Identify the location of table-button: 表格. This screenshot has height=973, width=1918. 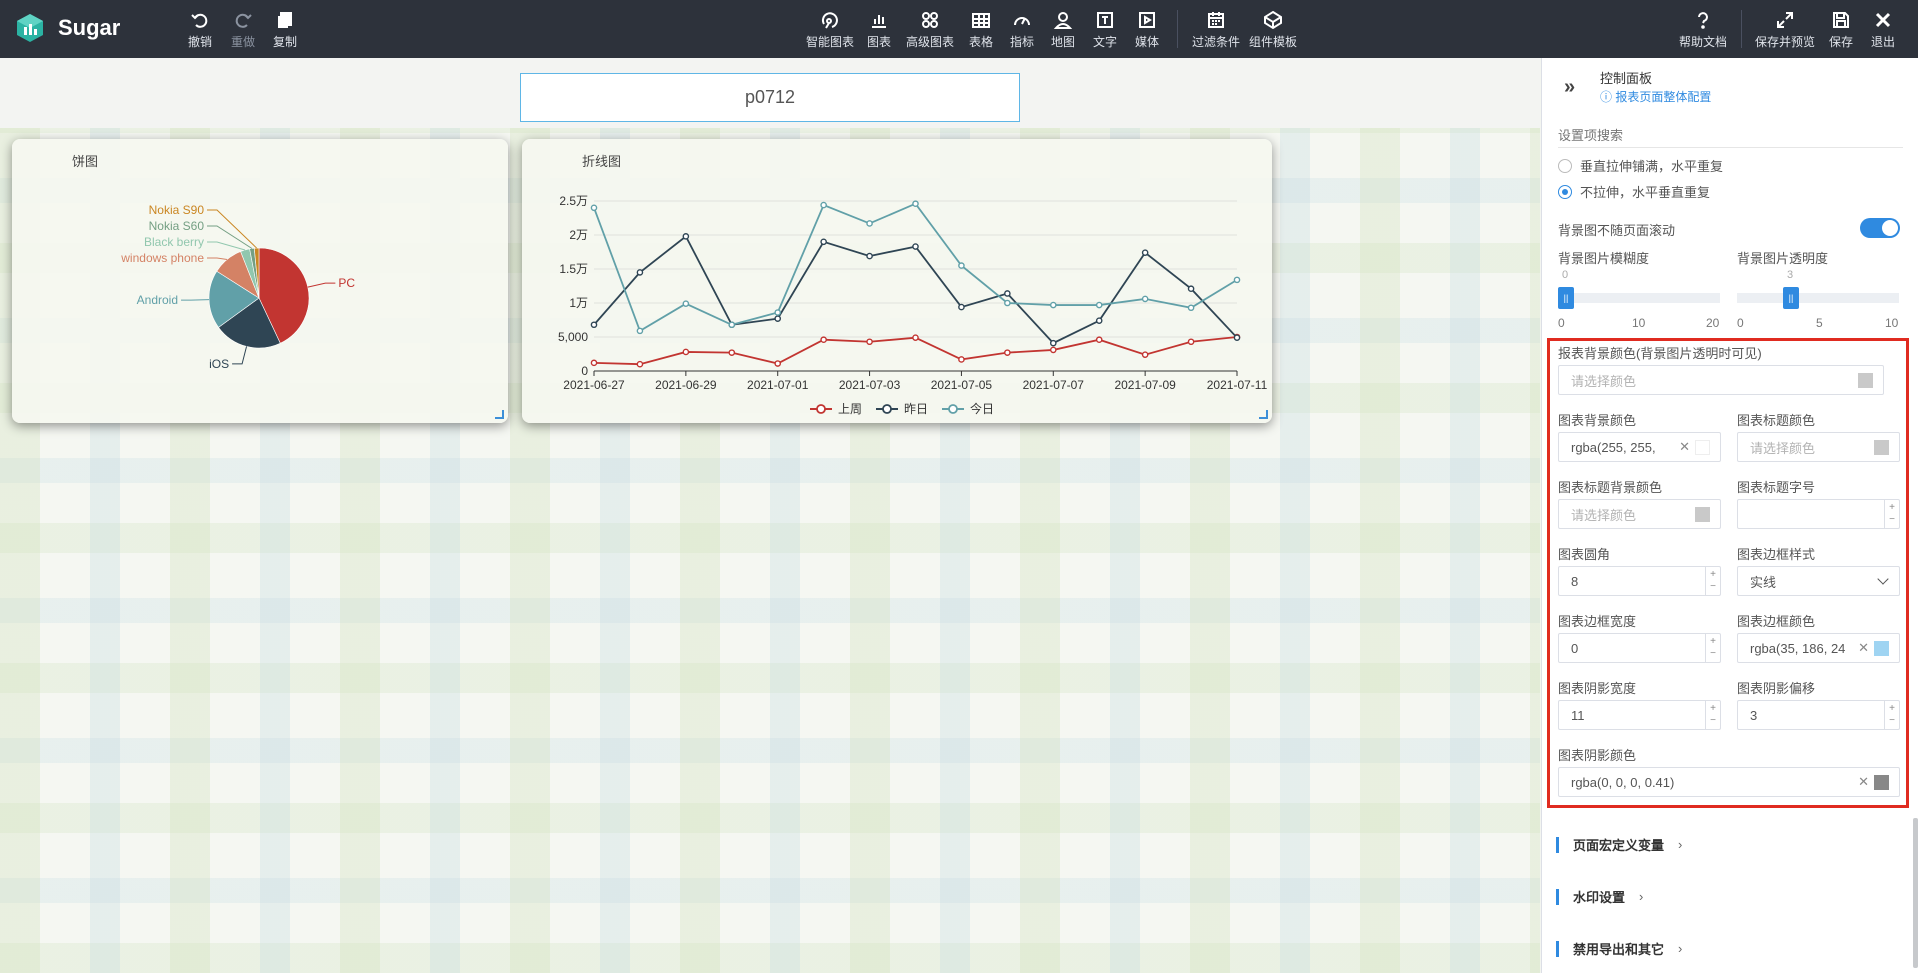
(981, 30).